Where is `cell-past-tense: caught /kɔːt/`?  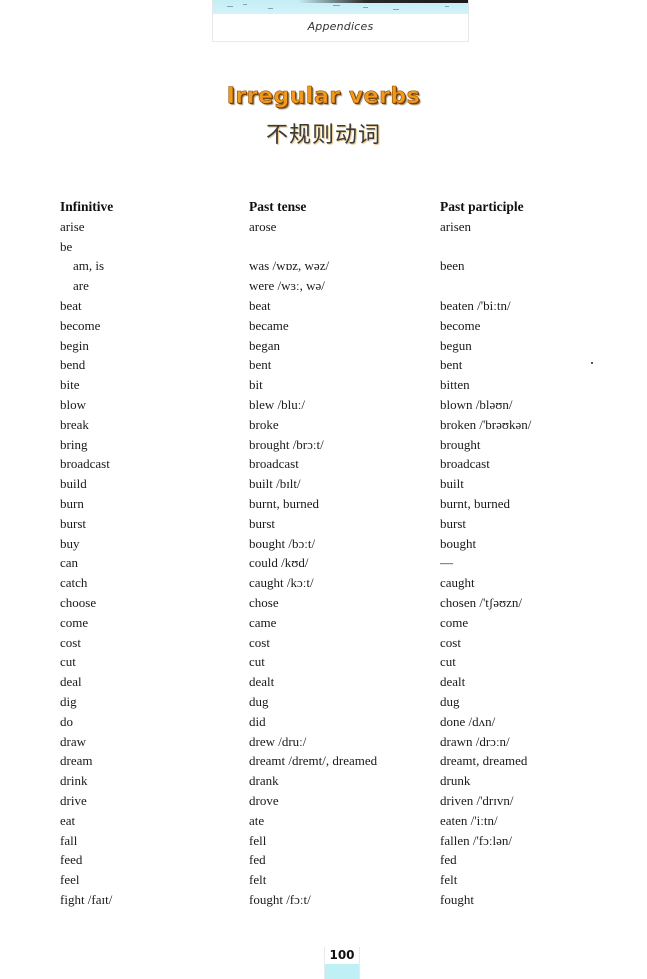 cell-past-tense: caught /kɔːt/ is located at coordinates (281, 583).